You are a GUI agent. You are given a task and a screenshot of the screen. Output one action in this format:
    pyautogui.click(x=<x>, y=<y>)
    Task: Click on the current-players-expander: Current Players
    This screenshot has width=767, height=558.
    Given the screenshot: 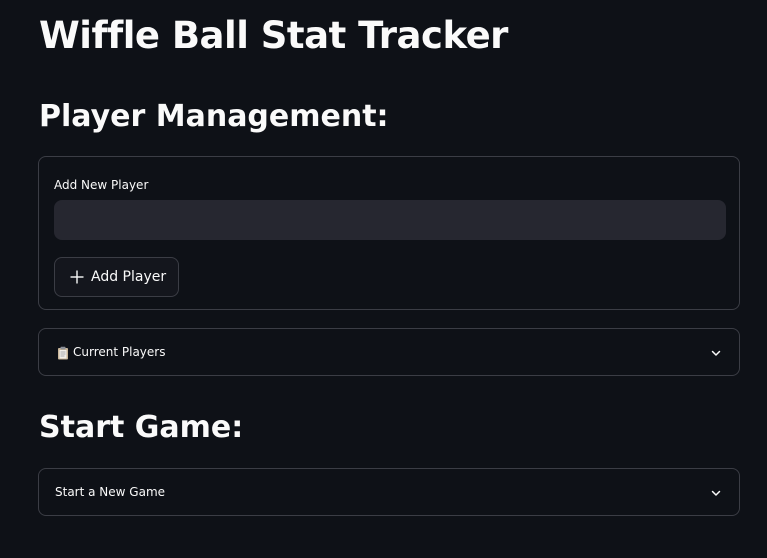 What is the action you would take?
    pyautogui.click(x=389, y=352)
    